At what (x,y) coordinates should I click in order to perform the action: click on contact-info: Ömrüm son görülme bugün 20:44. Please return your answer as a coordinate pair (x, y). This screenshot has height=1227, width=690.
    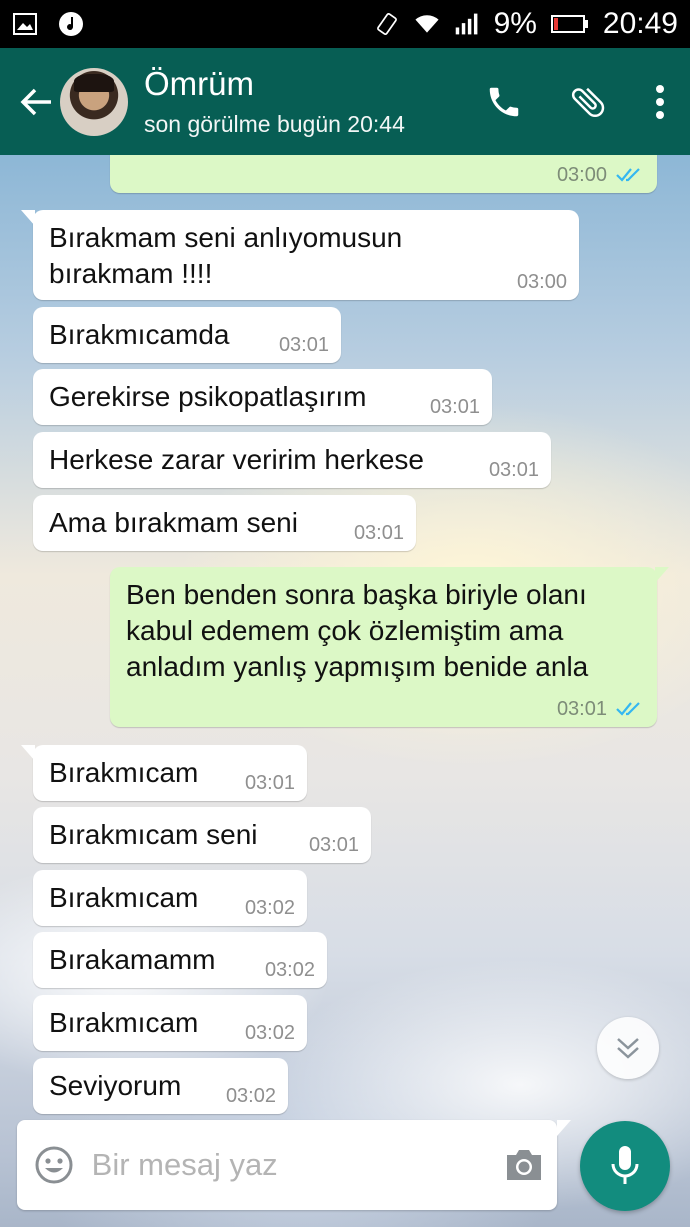
    Looking at the image, I should click on (274, 102).